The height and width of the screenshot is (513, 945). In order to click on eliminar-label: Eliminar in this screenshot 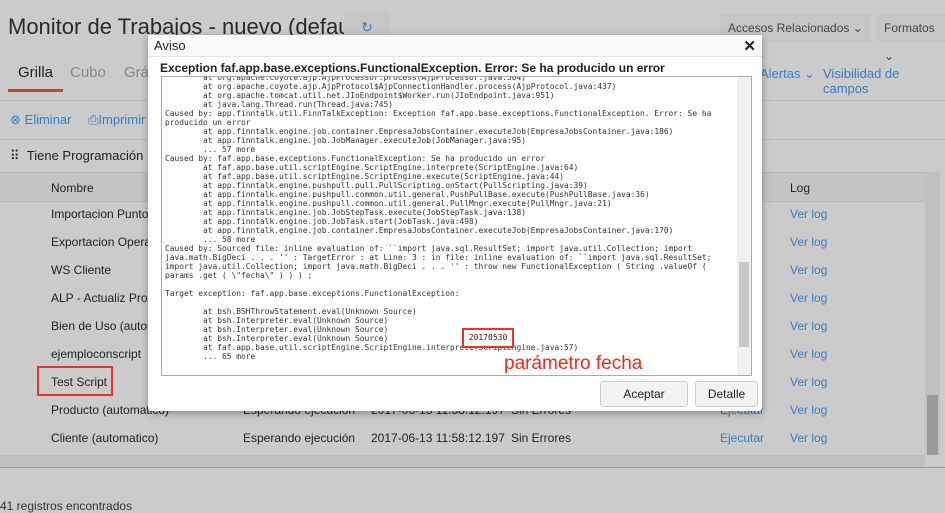, I will do `click(48, 119)`.